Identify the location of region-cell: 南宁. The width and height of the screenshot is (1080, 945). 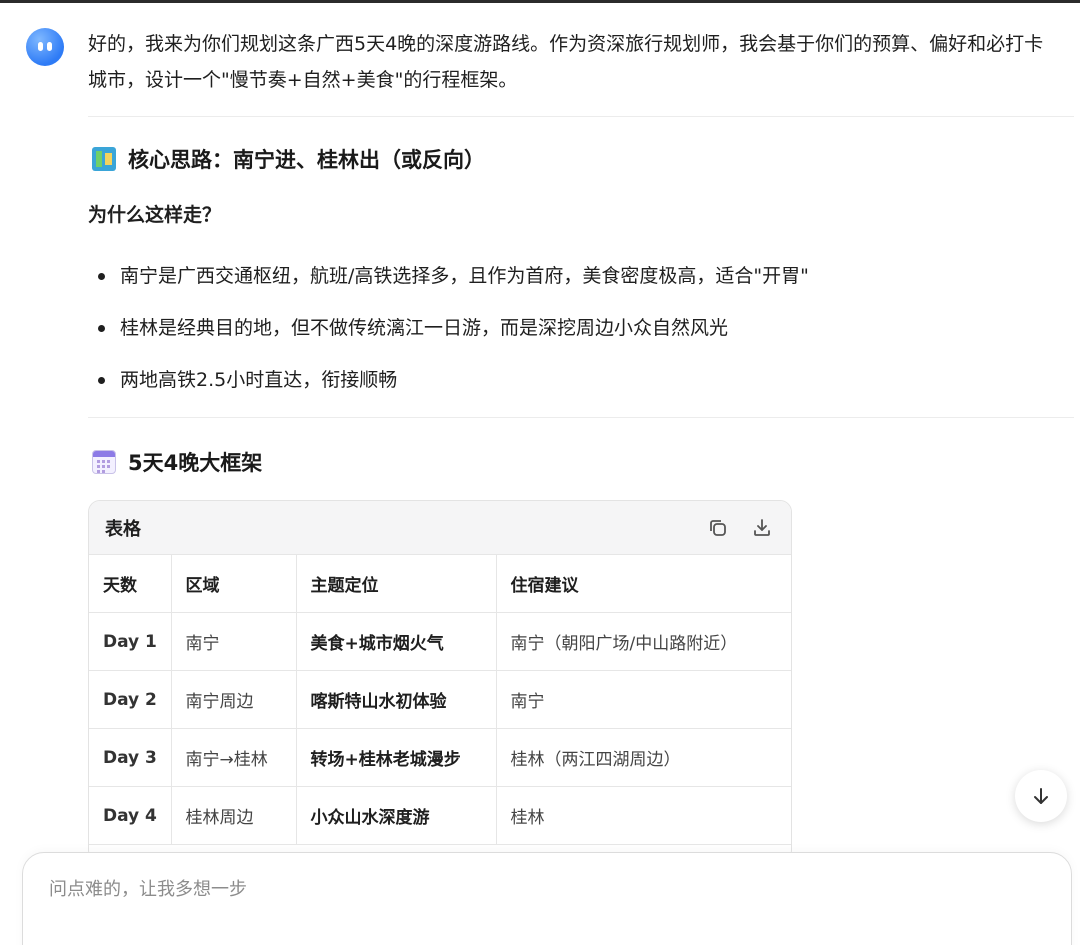
(234, 641).